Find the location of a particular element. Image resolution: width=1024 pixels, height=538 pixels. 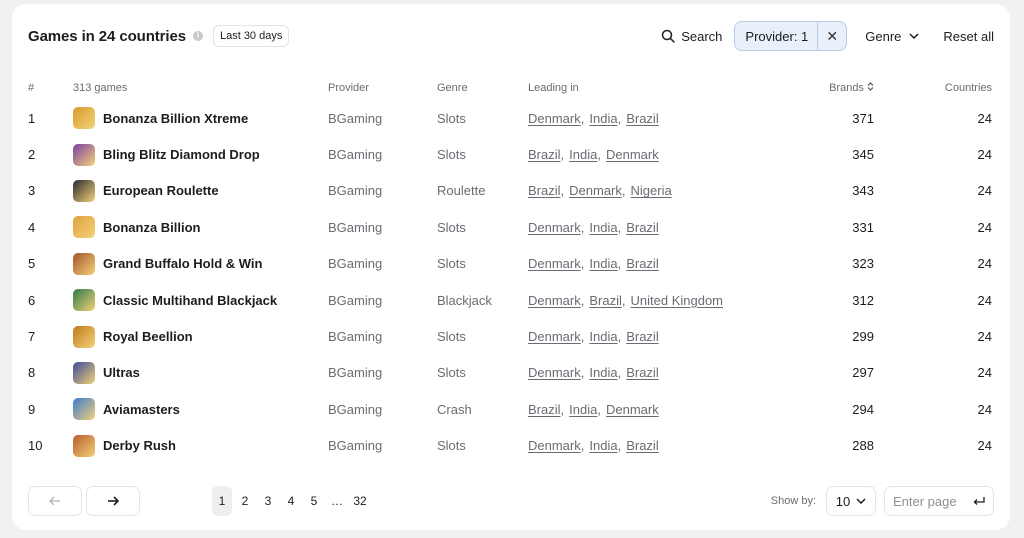

game-cell: Bonanza Billion is located at coordinates (200, 227).